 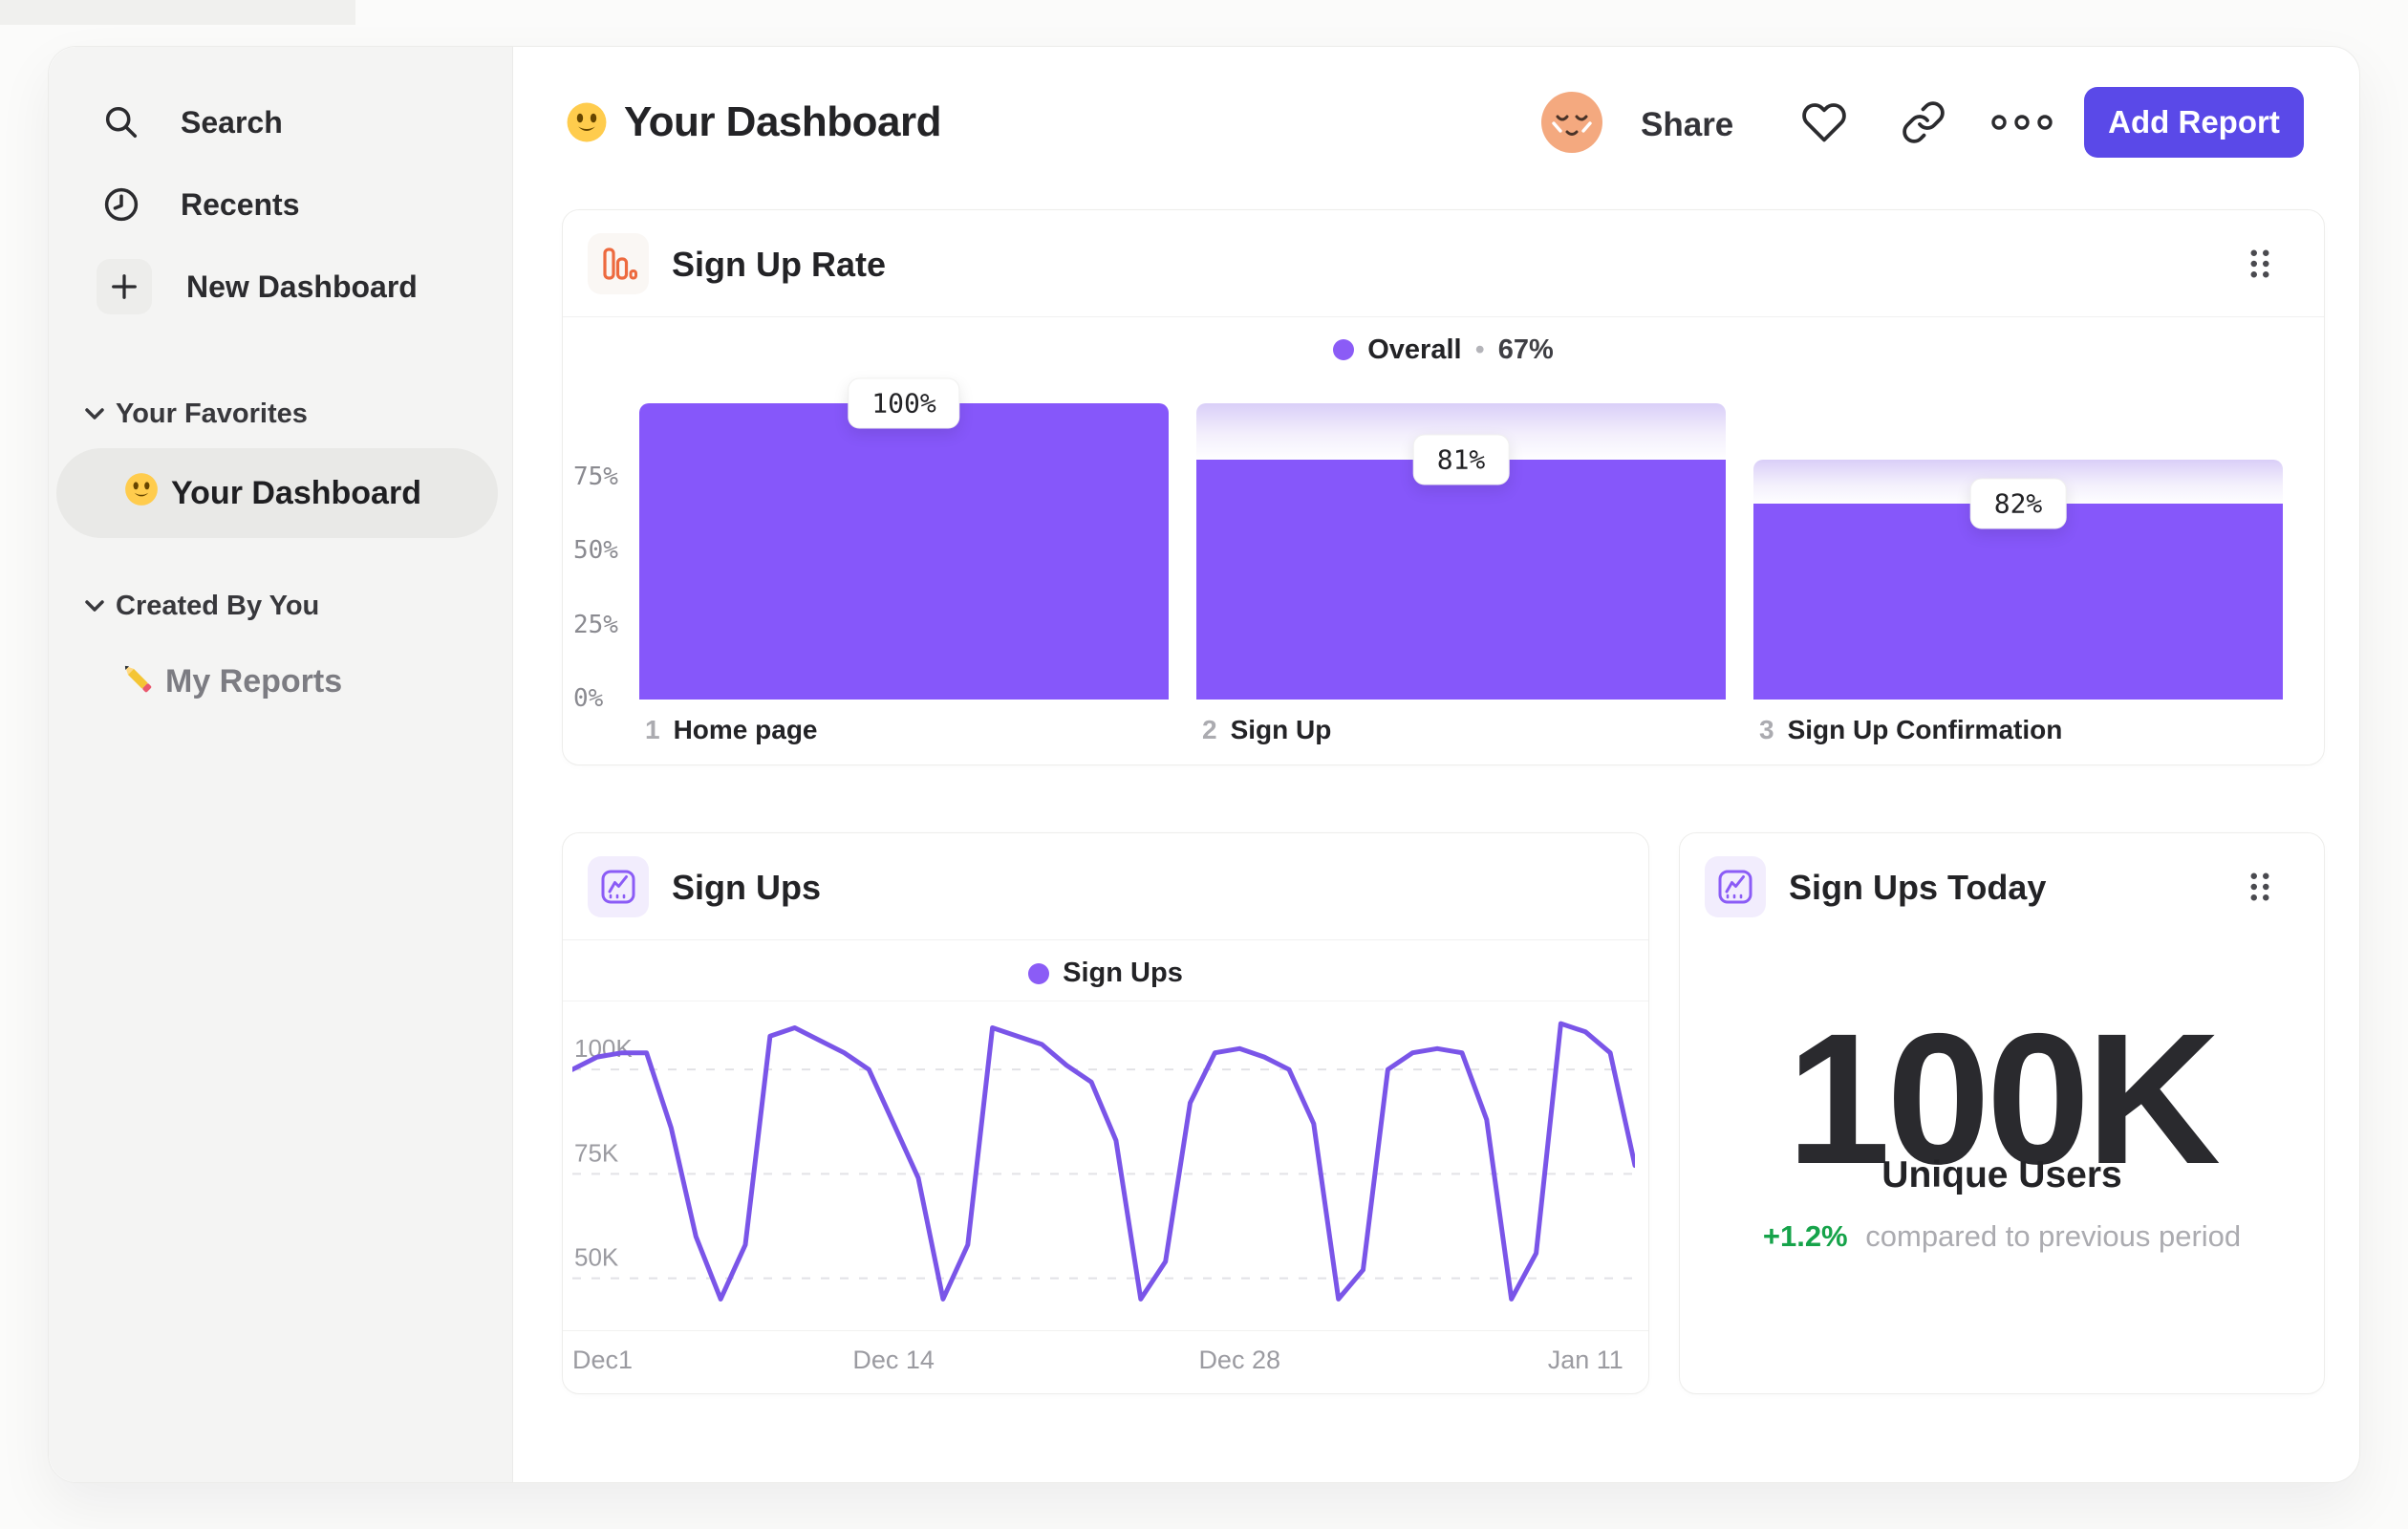 I want to click on line-legend: Sign Ups, so click(x=1106, y=973).